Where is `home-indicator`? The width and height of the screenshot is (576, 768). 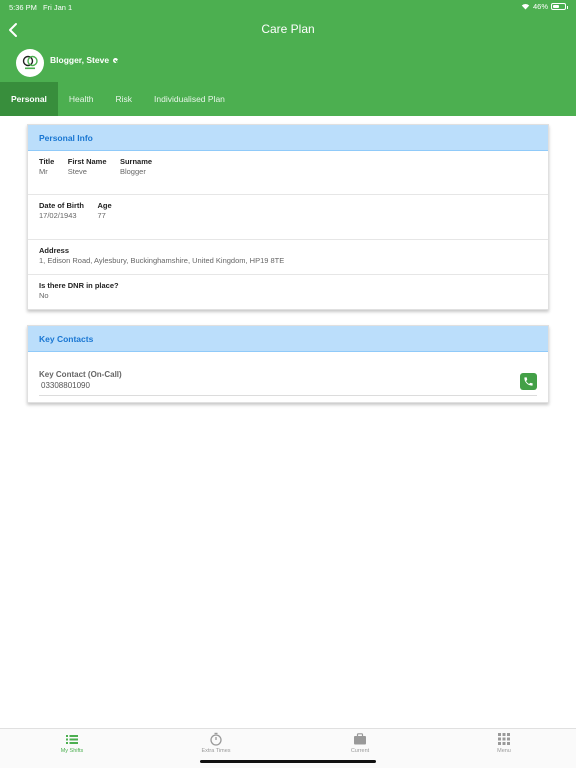
home-indicator is located at coordinates (288, 761).